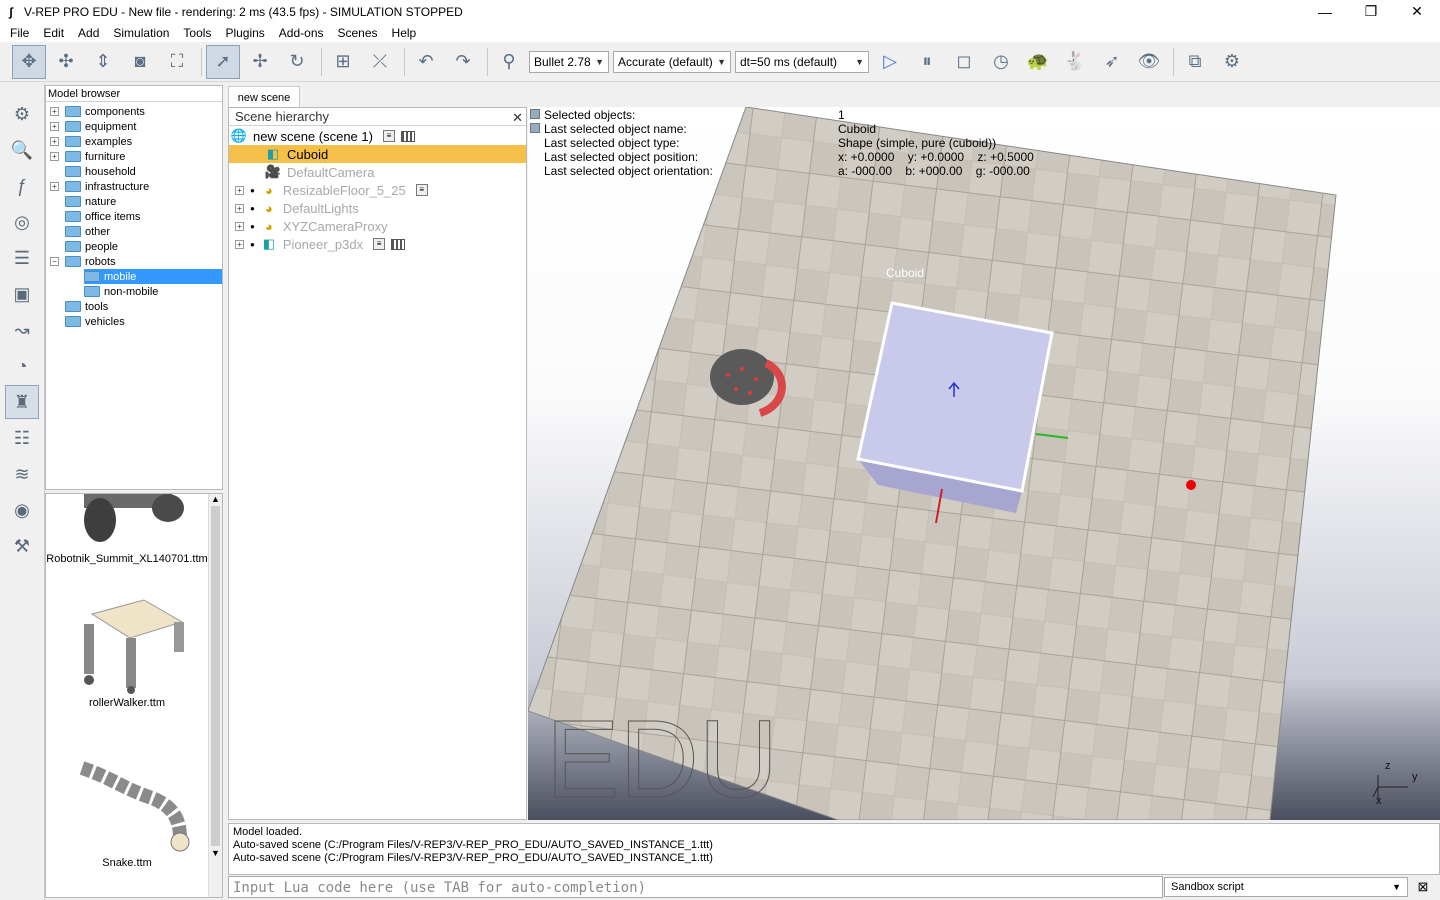  I want to click on redo-icon: ↷, so click(463, 62).